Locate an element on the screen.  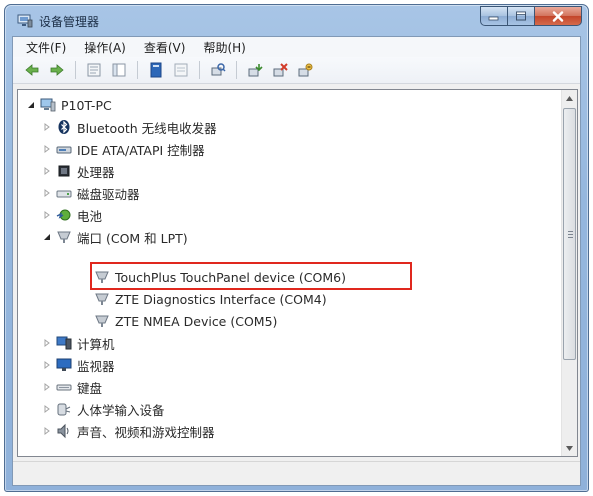
properties-list-button is located at coordinates (94, 70).